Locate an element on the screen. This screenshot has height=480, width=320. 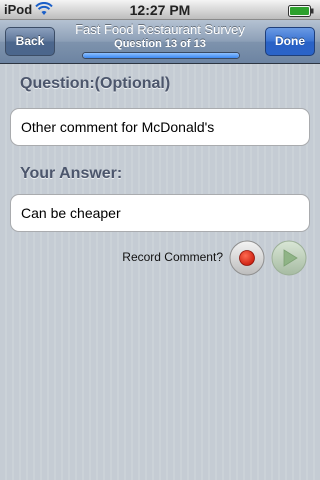
answer-label: Your Answer: is located at coordinates (71, 173).